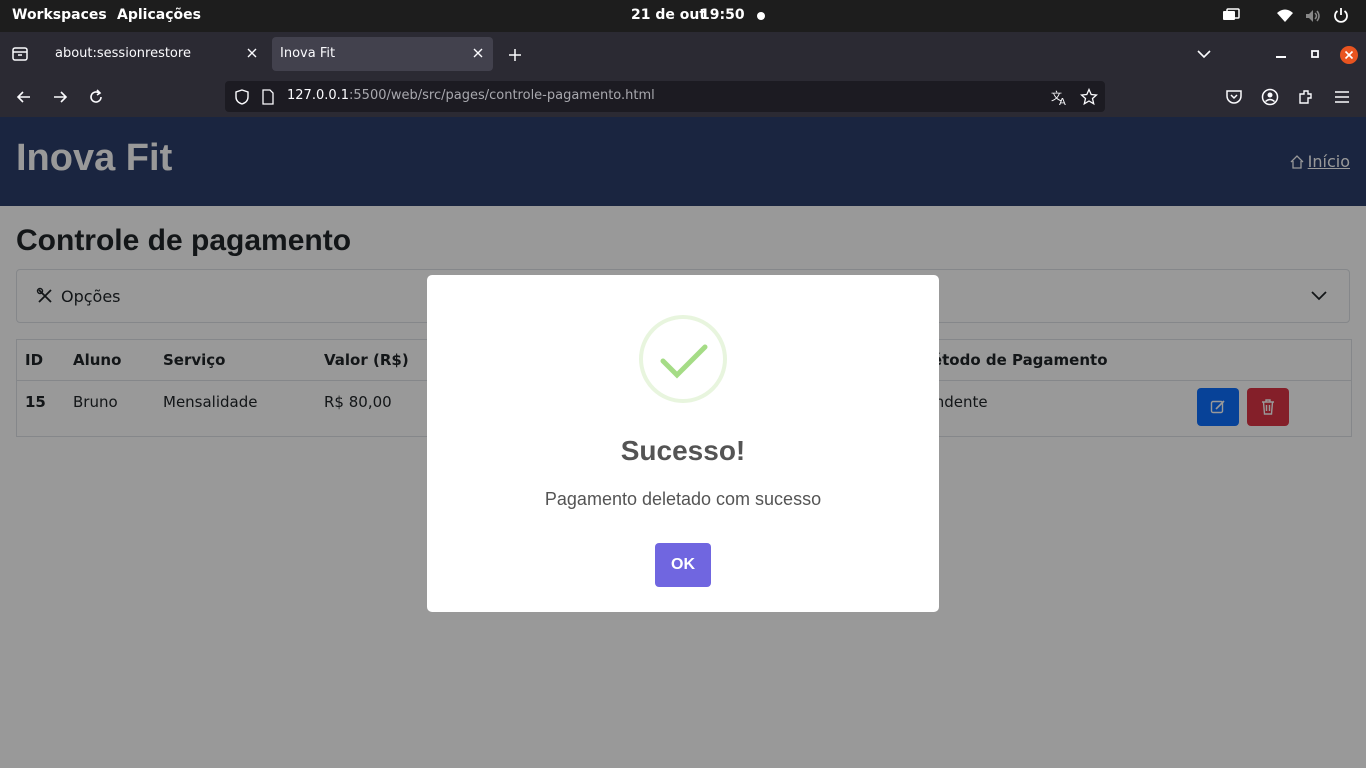 Image resolution: width=1366 pixels, height=768 pixels. I want to click on tab-sessionrestore: about:sessionrestore, so click(156, 54).